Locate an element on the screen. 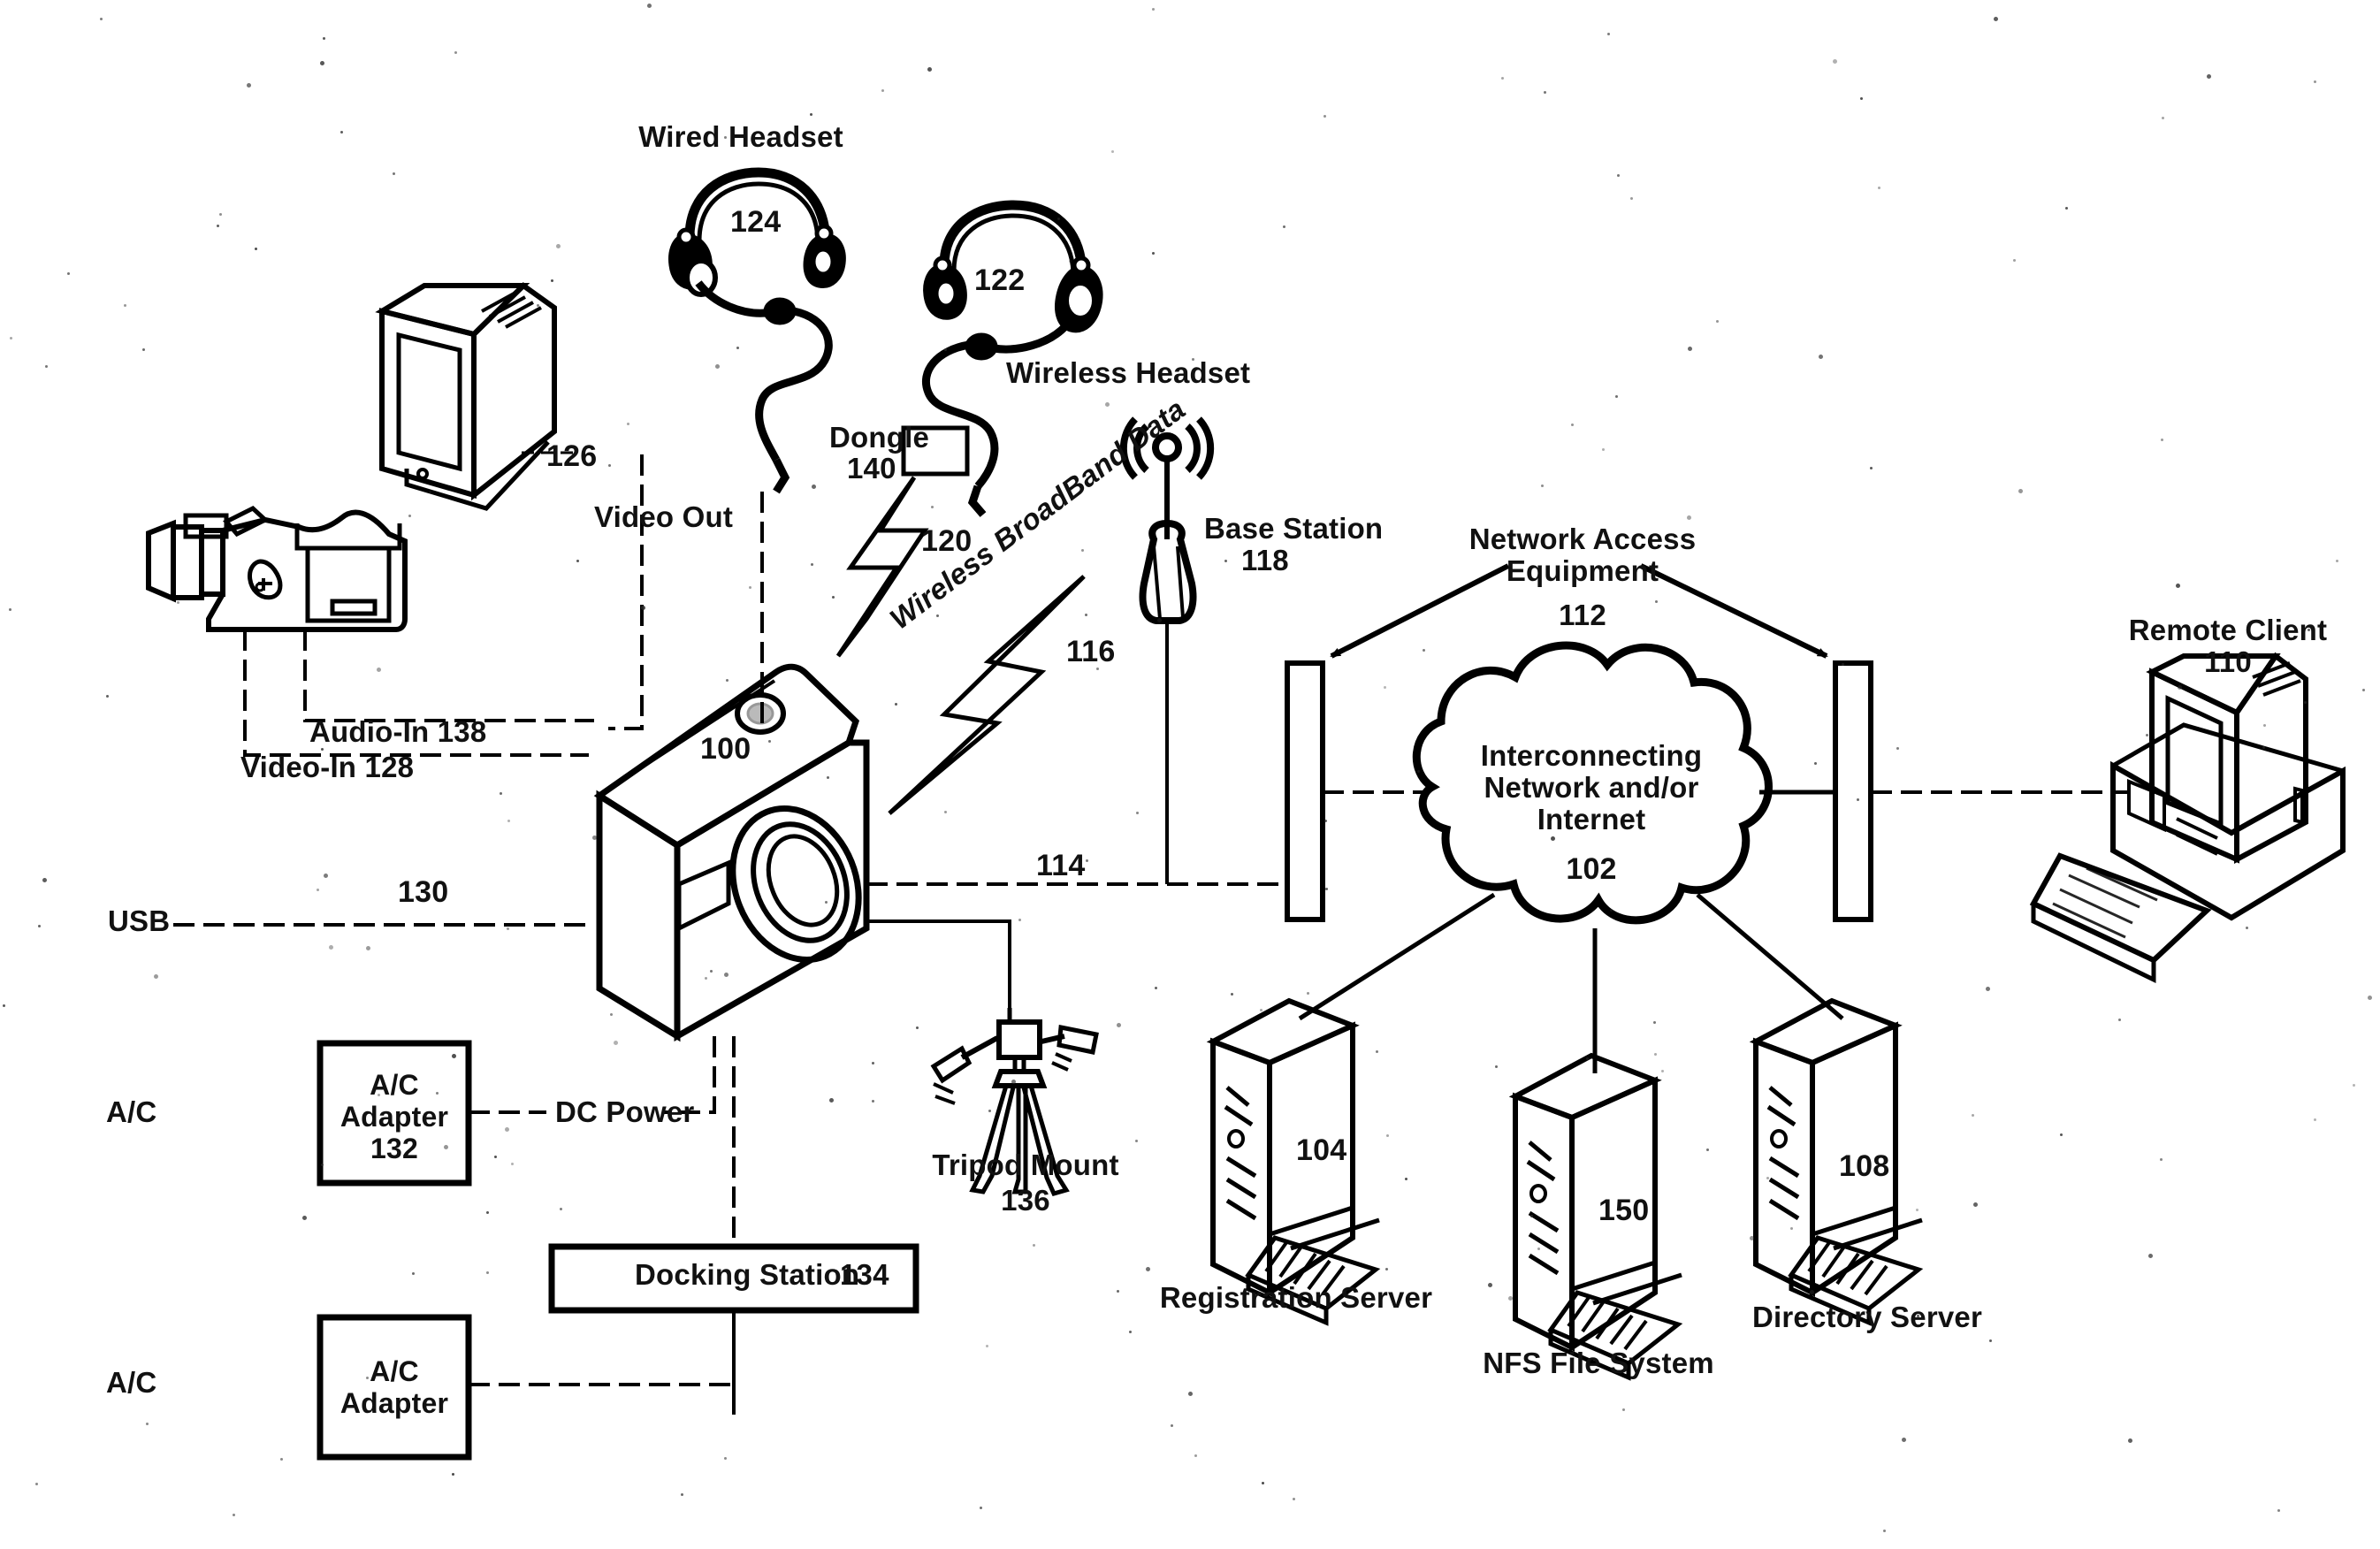  ac-adapter-lower-label-line1: A/C is located at coordinates (394, 1371).